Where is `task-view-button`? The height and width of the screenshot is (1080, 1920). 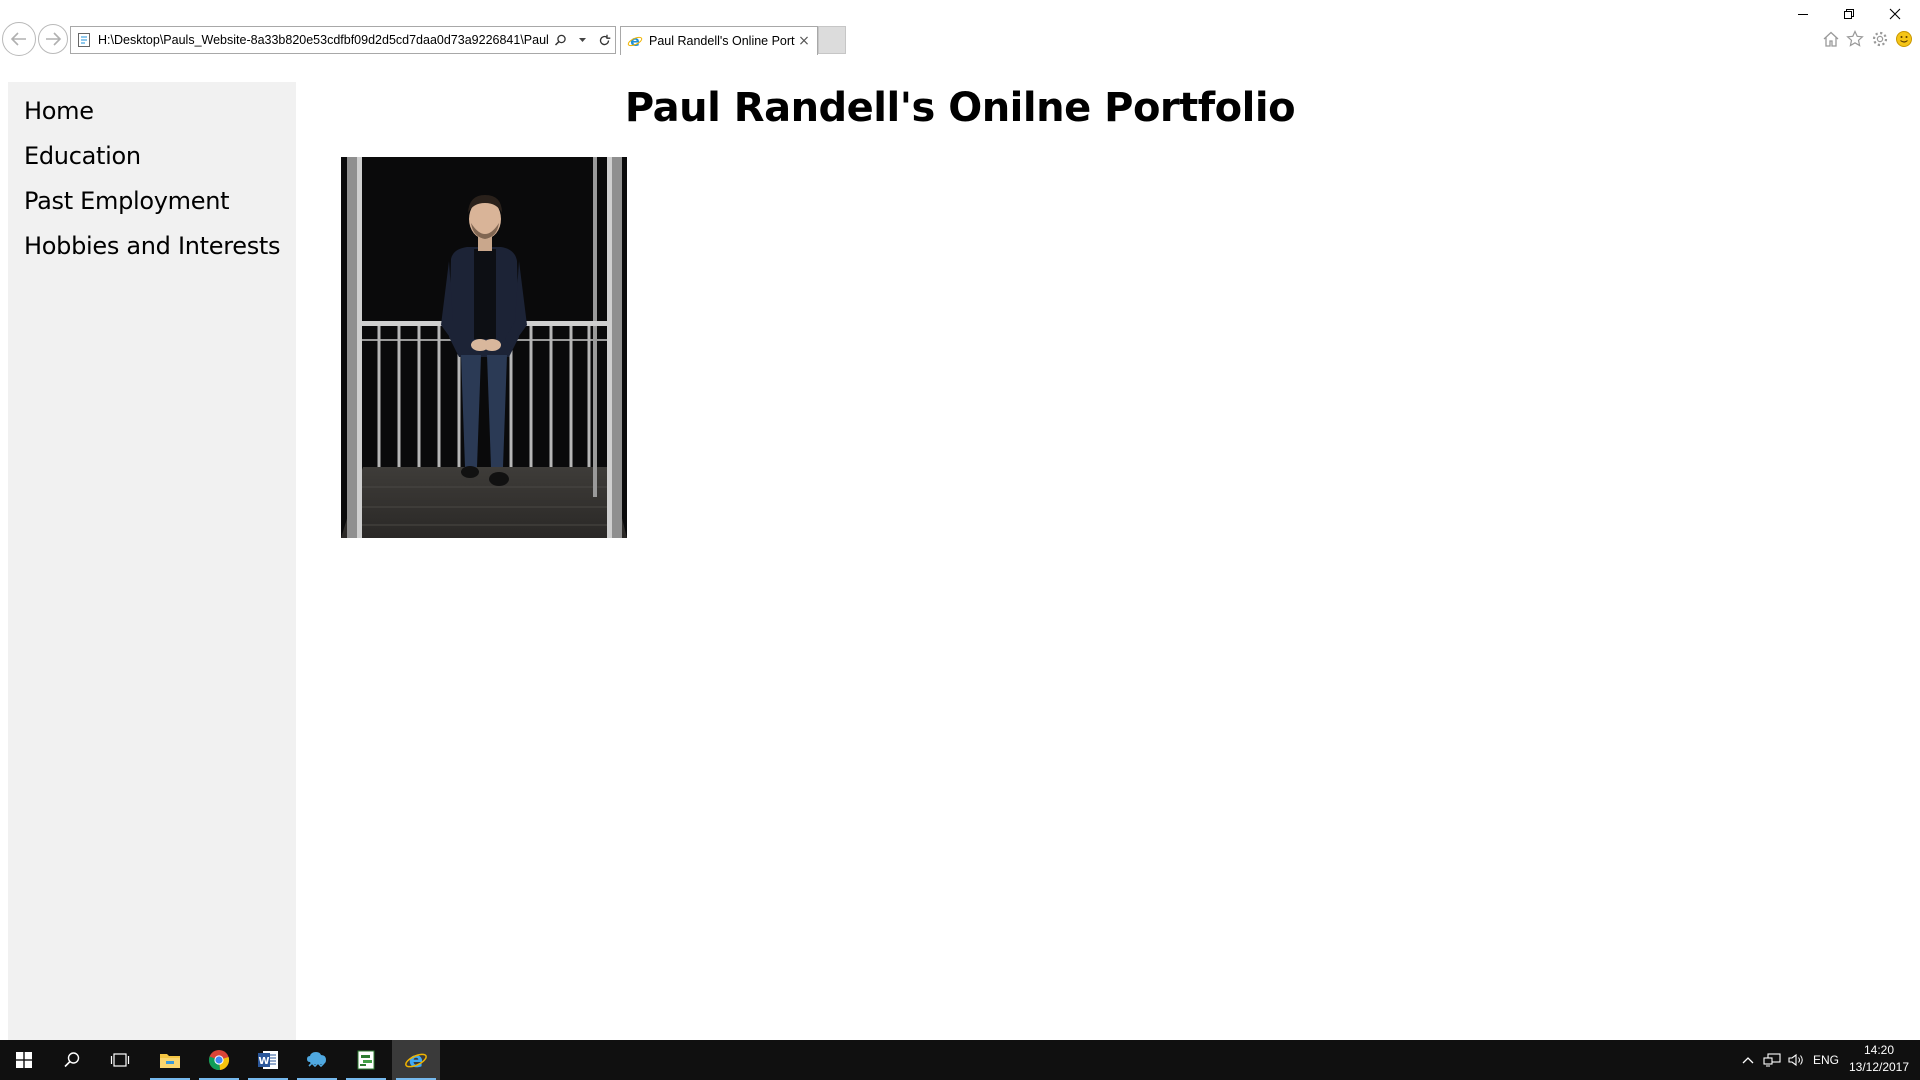
task-view-button is located at coordinates (120, 1060).